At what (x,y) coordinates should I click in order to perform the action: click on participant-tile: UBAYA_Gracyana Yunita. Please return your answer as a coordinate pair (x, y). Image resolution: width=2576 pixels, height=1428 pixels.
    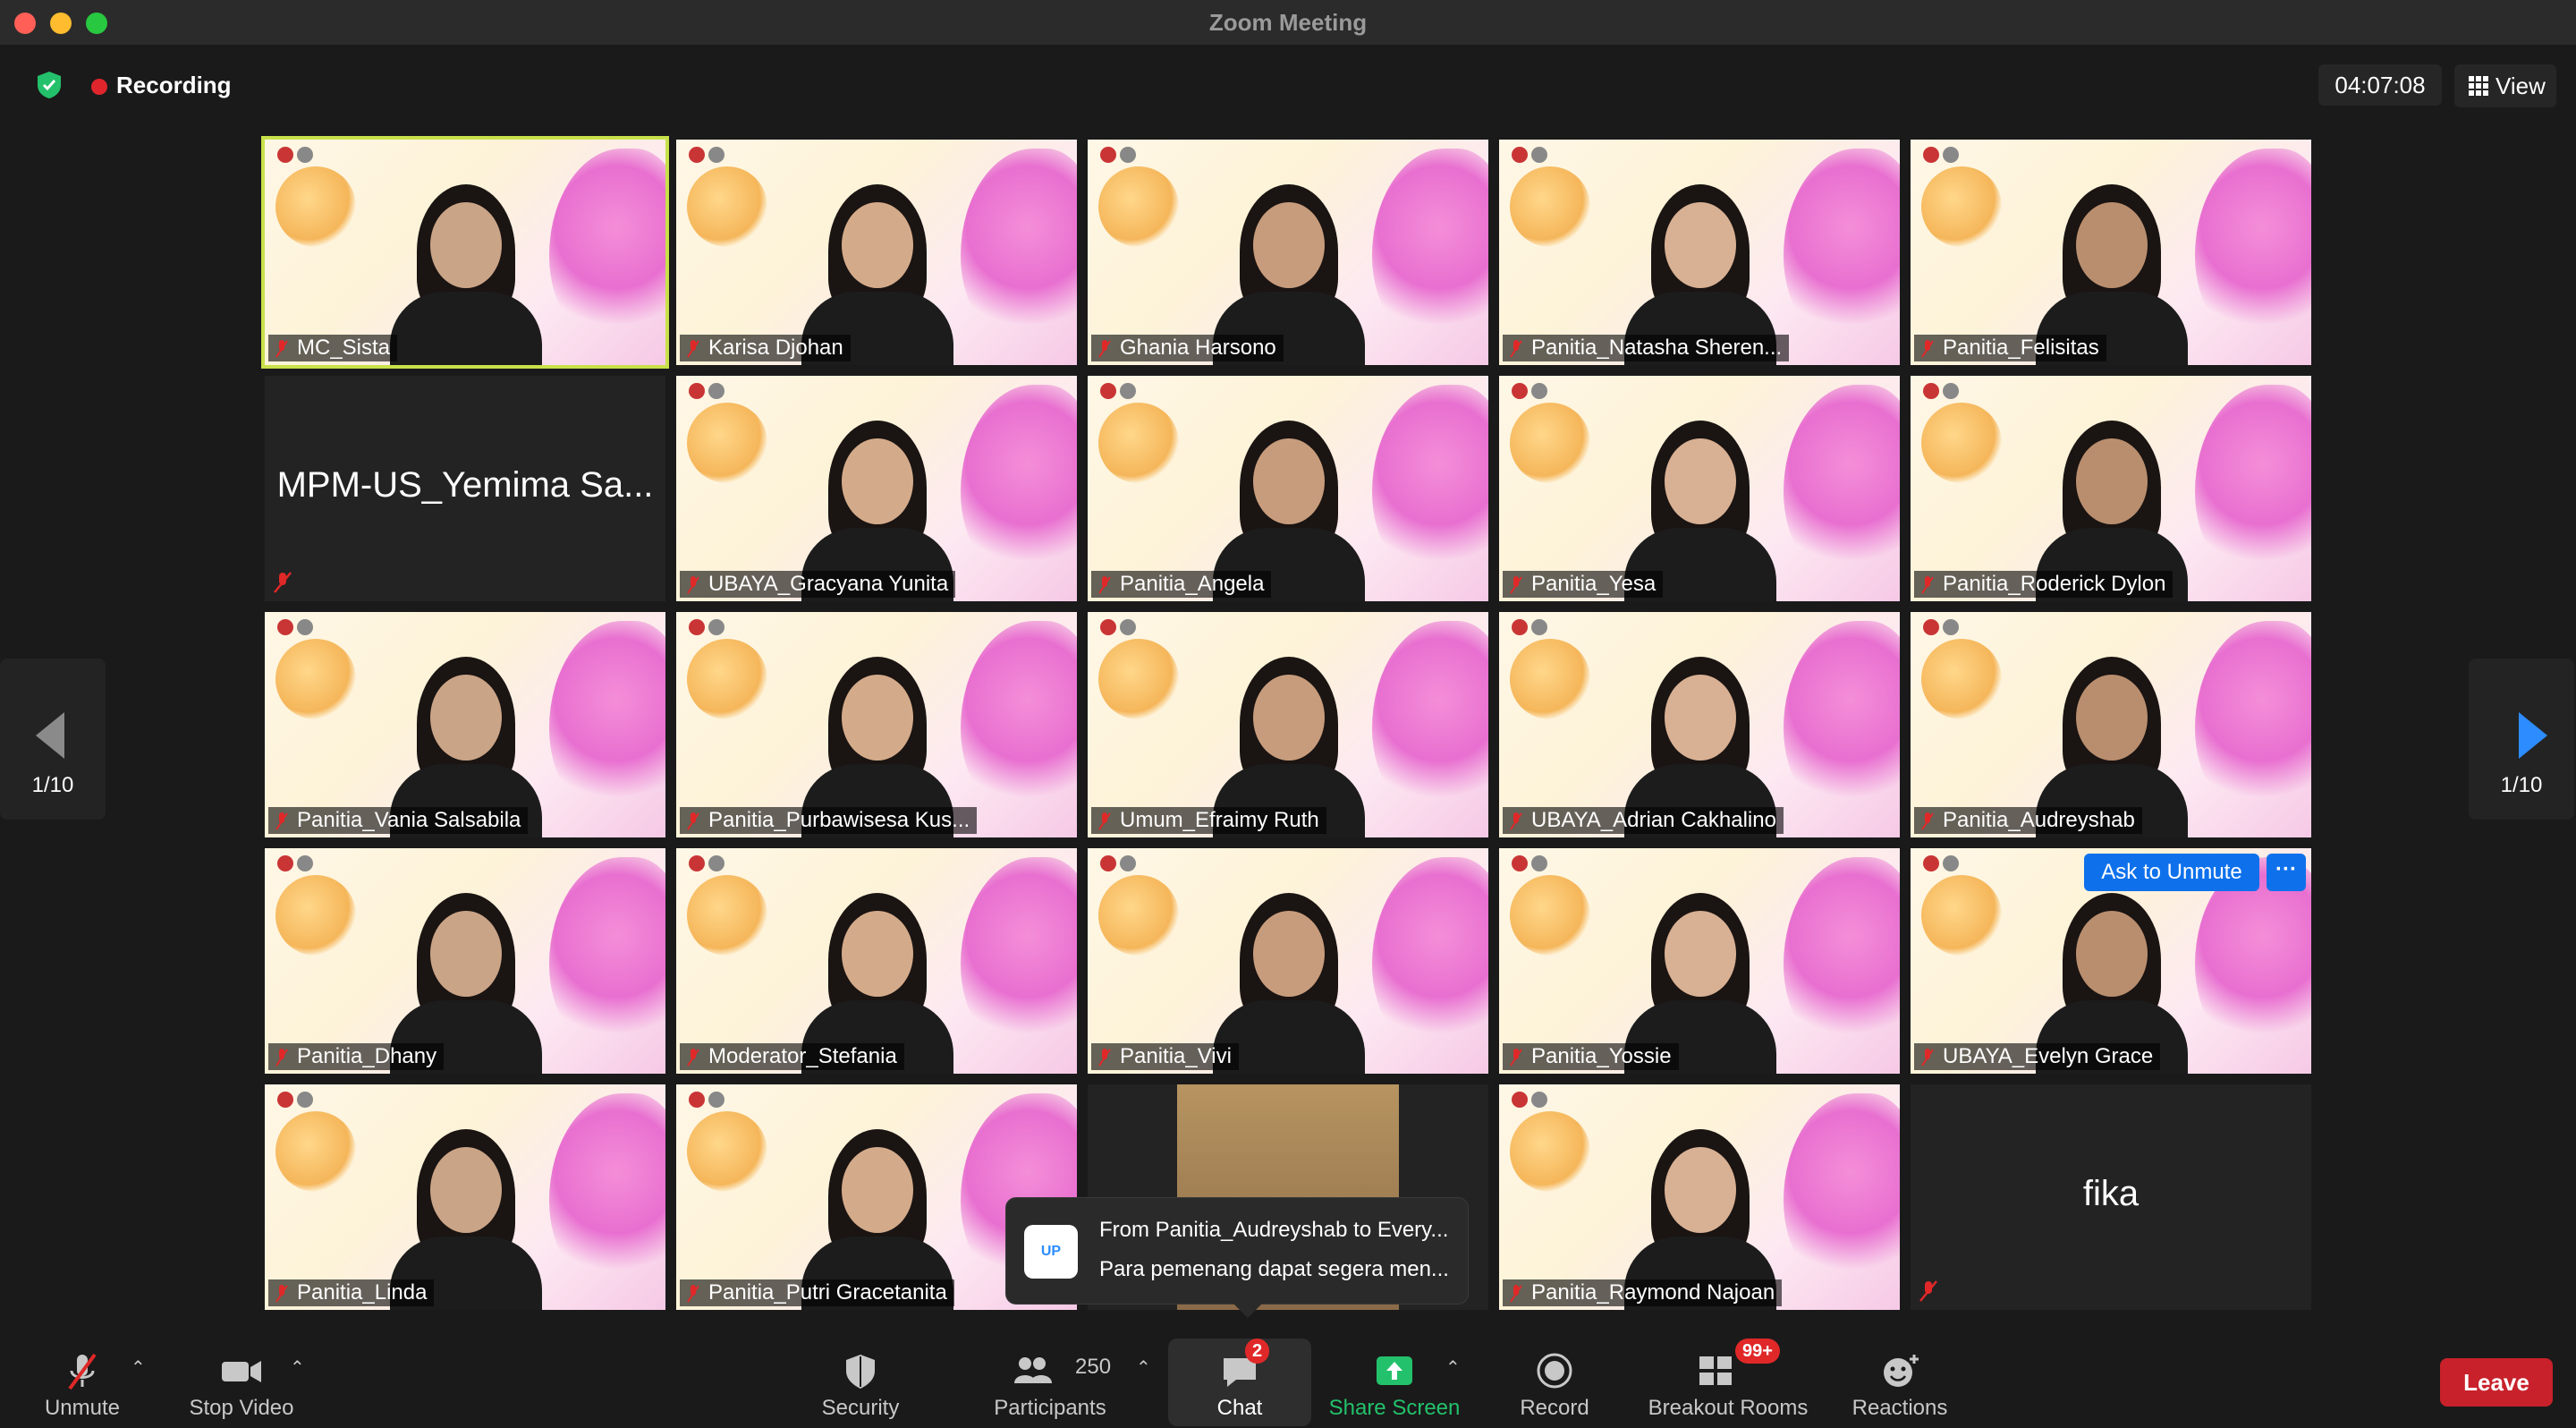
    Looking at the image, I should click on (876, 488).